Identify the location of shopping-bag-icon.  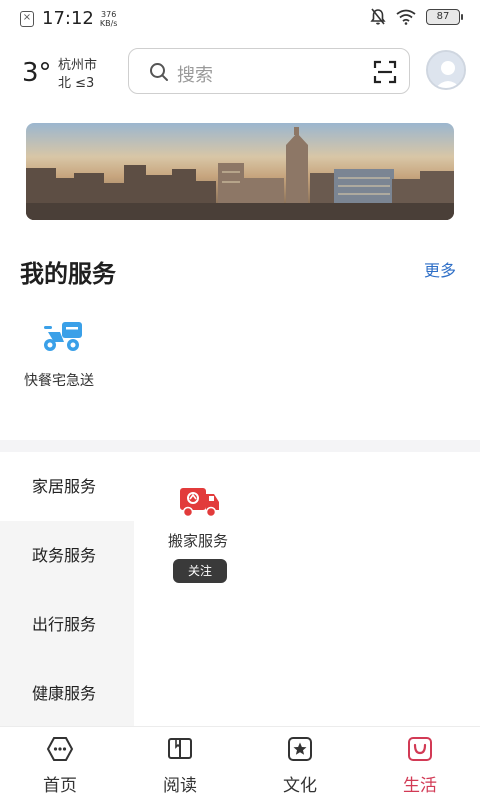
(420, 749).